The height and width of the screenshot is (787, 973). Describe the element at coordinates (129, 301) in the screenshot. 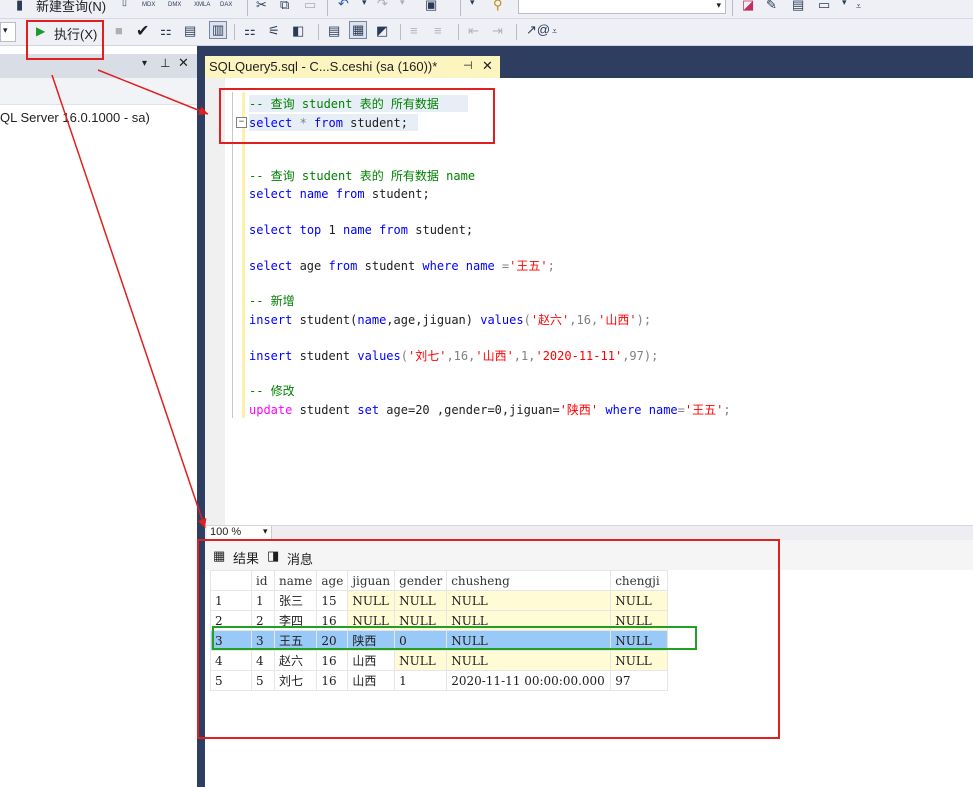

I see `arrow-to-results` at that location.